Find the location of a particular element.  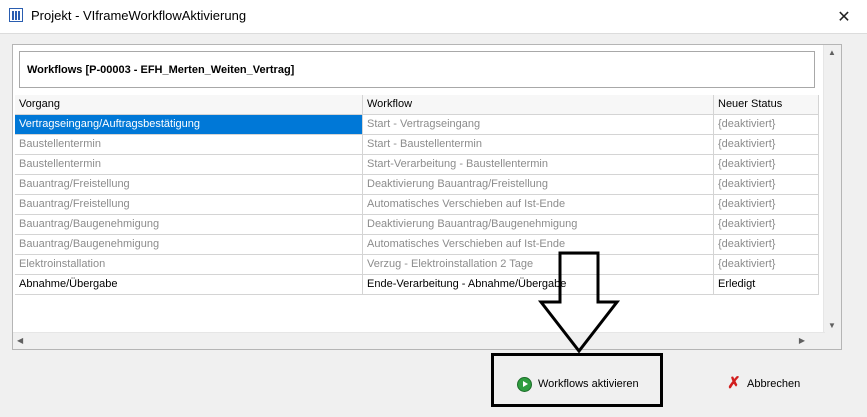

annotation-arrow-icon is located at coordinates (579, 302).